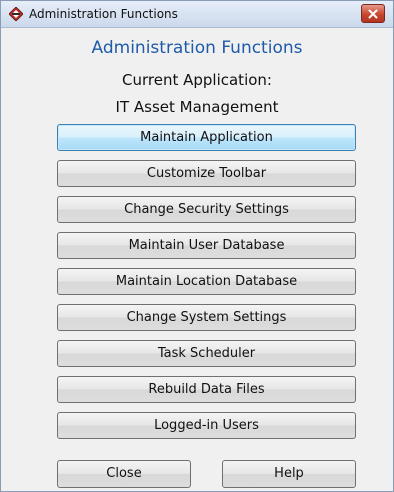 The image size is (394, 492). Describe the element at coordinates (206, 353) in the screenshot. I see `task-scheduler-button: Task Scheduler` at that location.